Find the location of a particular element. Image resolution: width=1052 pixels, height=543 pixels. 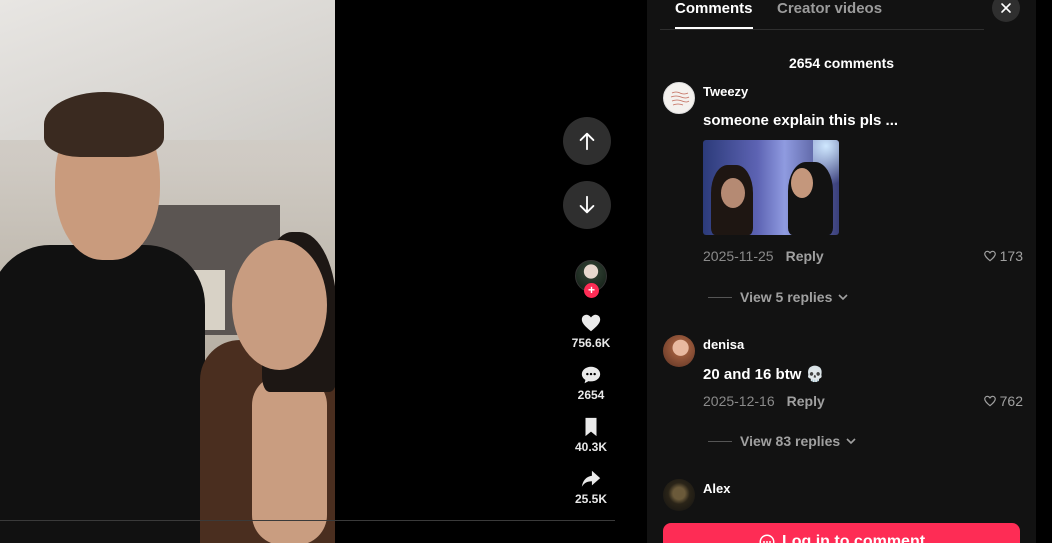

comment-like-count: 762 is located at coordinates (1011, 401).